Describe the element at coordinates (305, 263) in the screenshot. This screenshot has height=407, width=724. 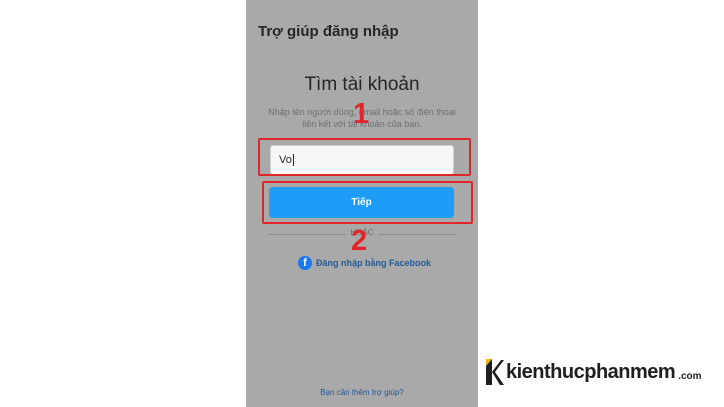
I see `facebook-icon: f` at that location.